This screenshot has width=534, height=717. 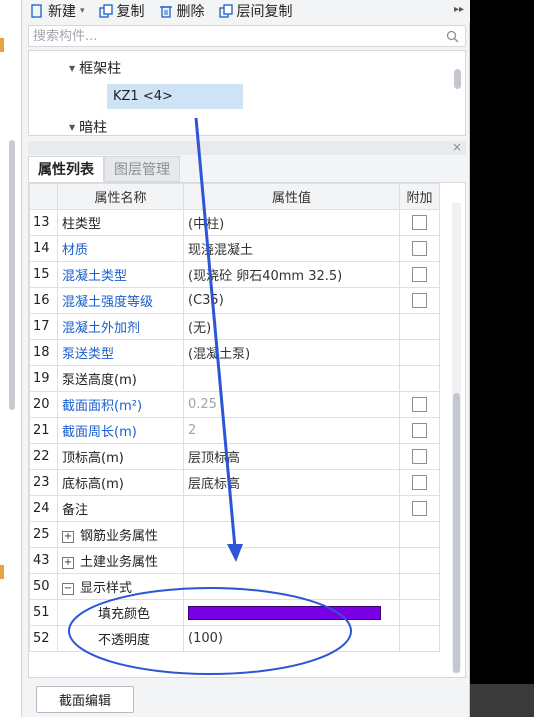 I want to click on table-row: 15 混凝土类型 (现浇砼 卵石40mm 32.5), so click(x=234, y=274).